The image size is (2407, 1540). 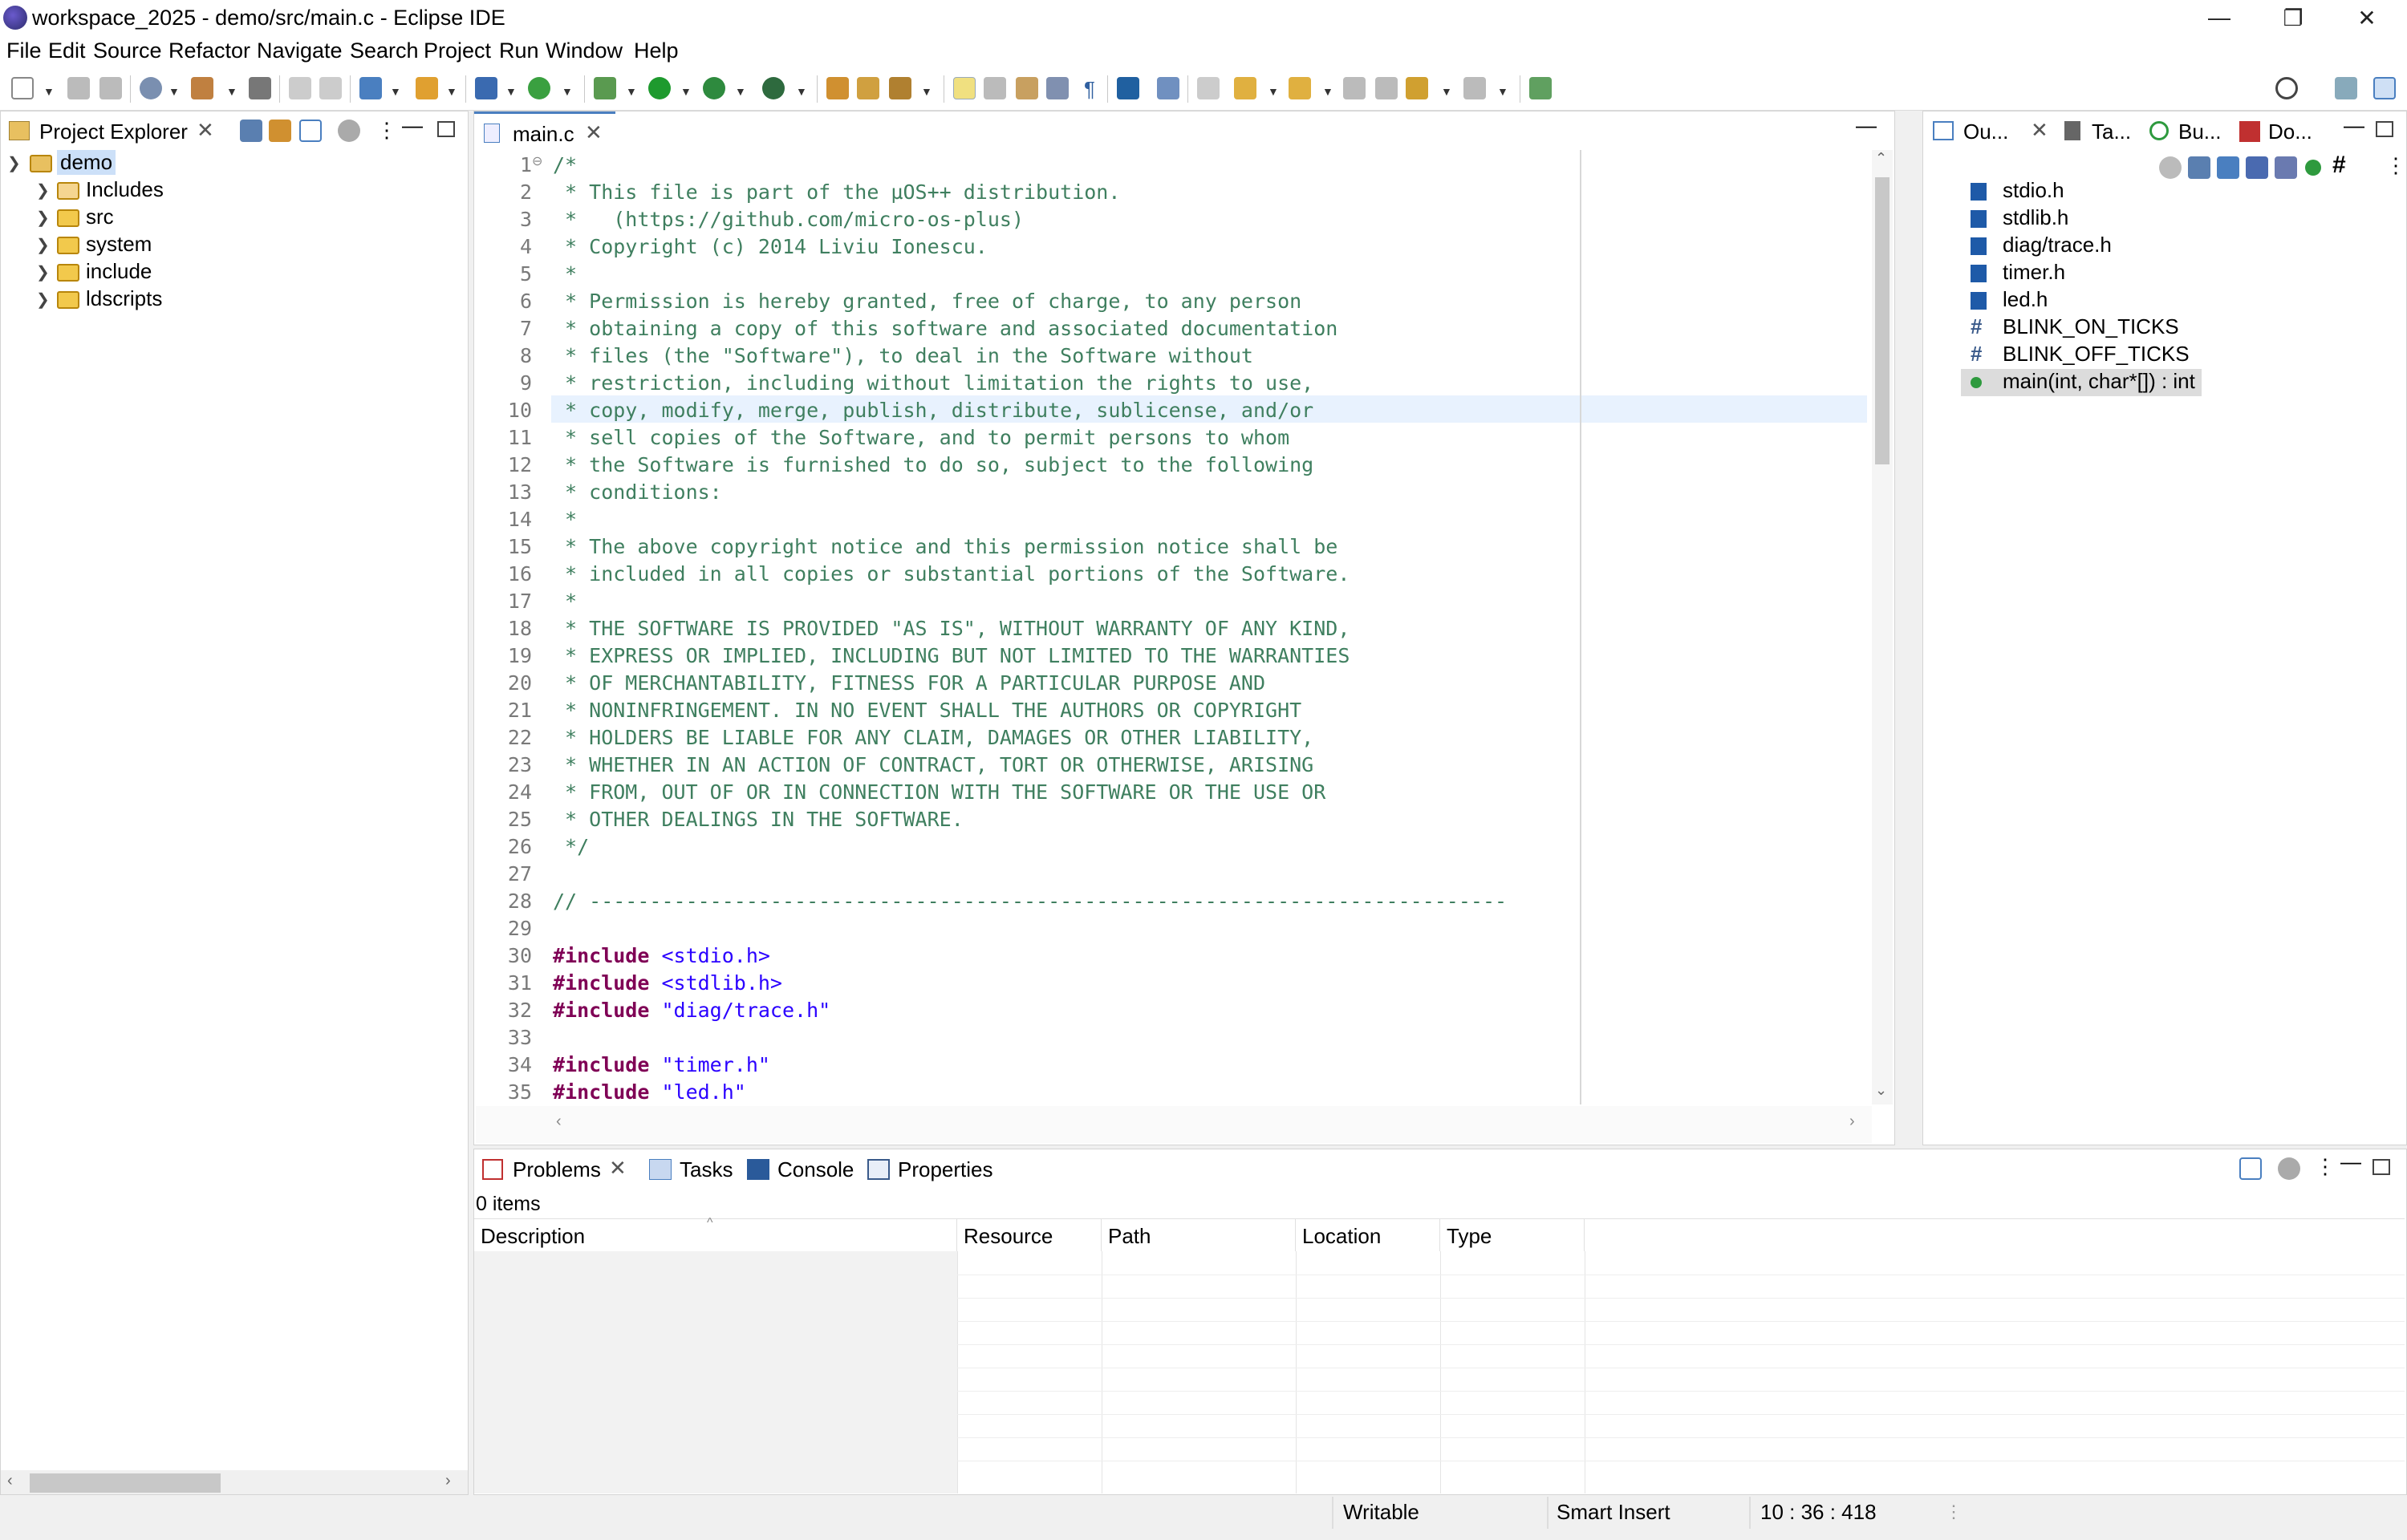 What do you see at coordinates (1386, 88) in the screenshot?
I see `forward-icon` at bounding box center [1386, 88].